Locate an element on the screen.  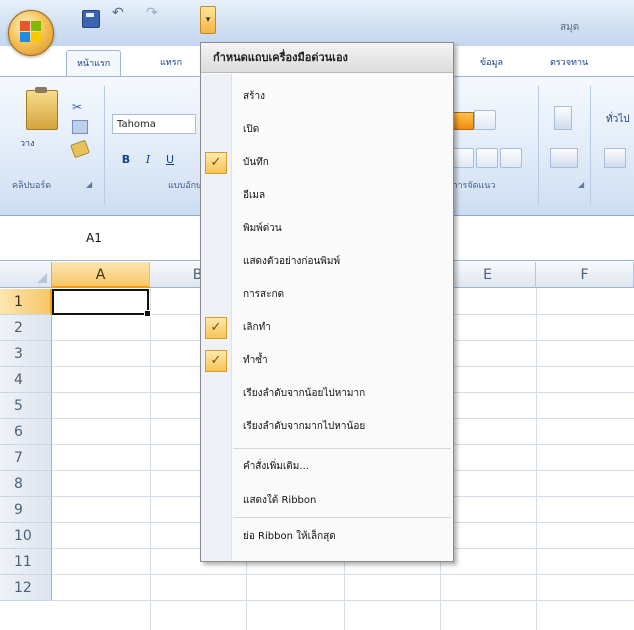
office-button is located at coordinates (31, 33).